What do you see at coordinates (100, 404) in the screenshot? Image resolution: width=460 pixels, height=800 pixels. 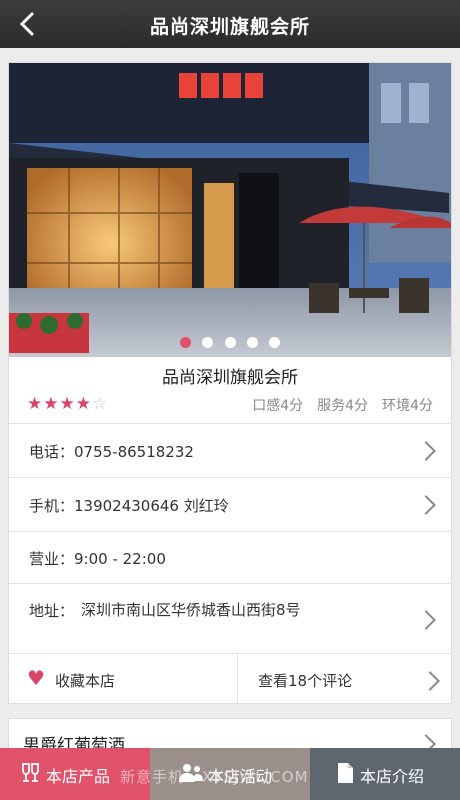 I see `star-empty-icon: ☆` at bounding box center [100, 404].